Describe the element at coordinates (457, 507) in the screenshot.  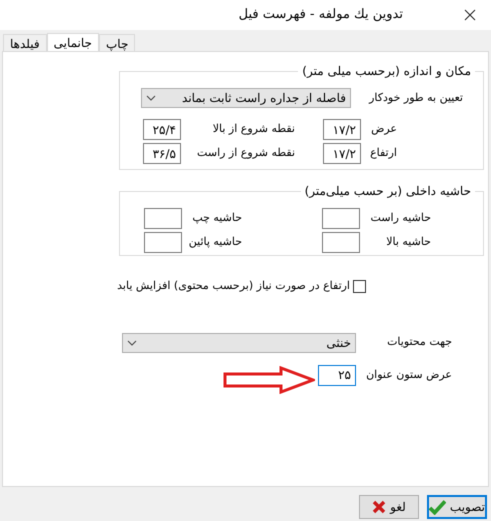
I see `dialog-button: تصويب` at that location.